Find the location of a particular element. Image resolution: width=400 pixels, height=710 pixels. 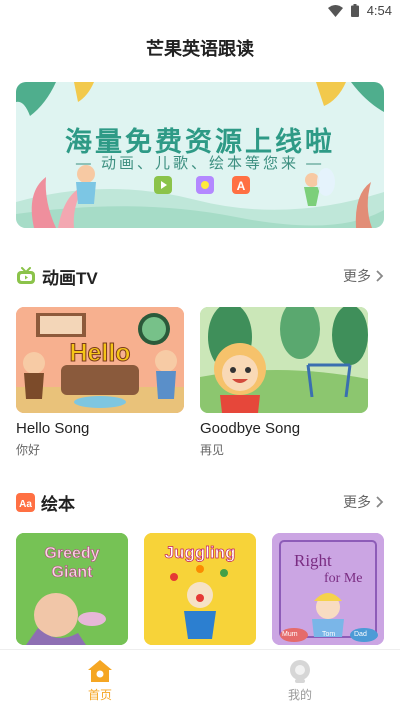

home-icon is located at coordinates (100, 670).